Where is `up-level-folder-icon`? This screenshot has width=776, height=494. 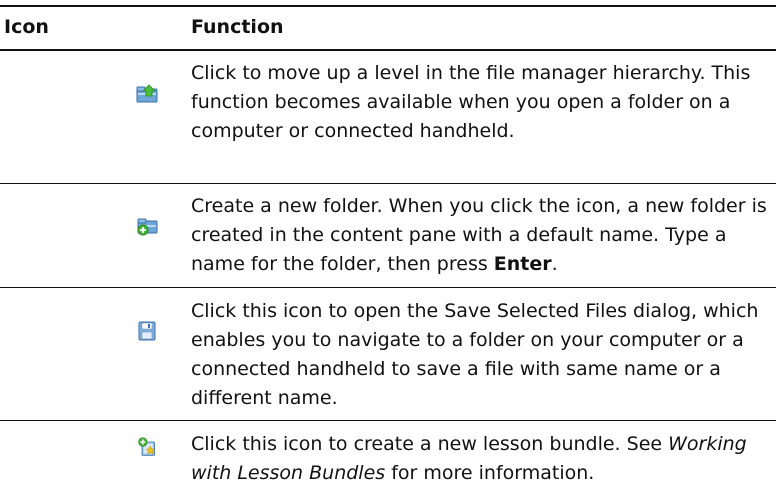
up-level-folder-icon is located at coordinates (147, 93).